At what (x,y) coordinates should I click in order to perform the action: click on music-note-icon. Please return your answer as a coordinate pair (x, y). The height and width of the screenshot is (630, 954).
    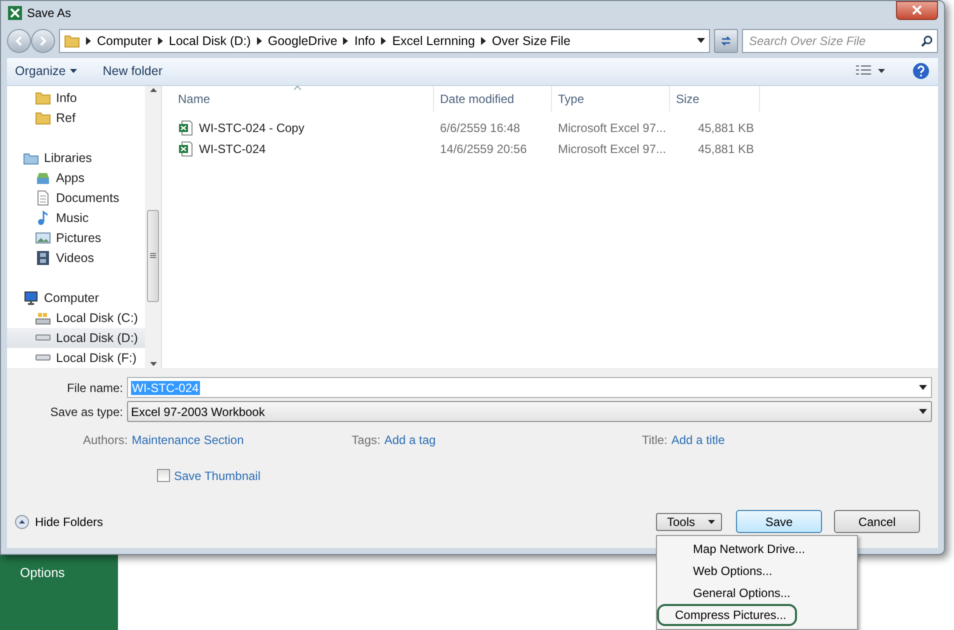
    Looking at the image, I should click on (43, 218).